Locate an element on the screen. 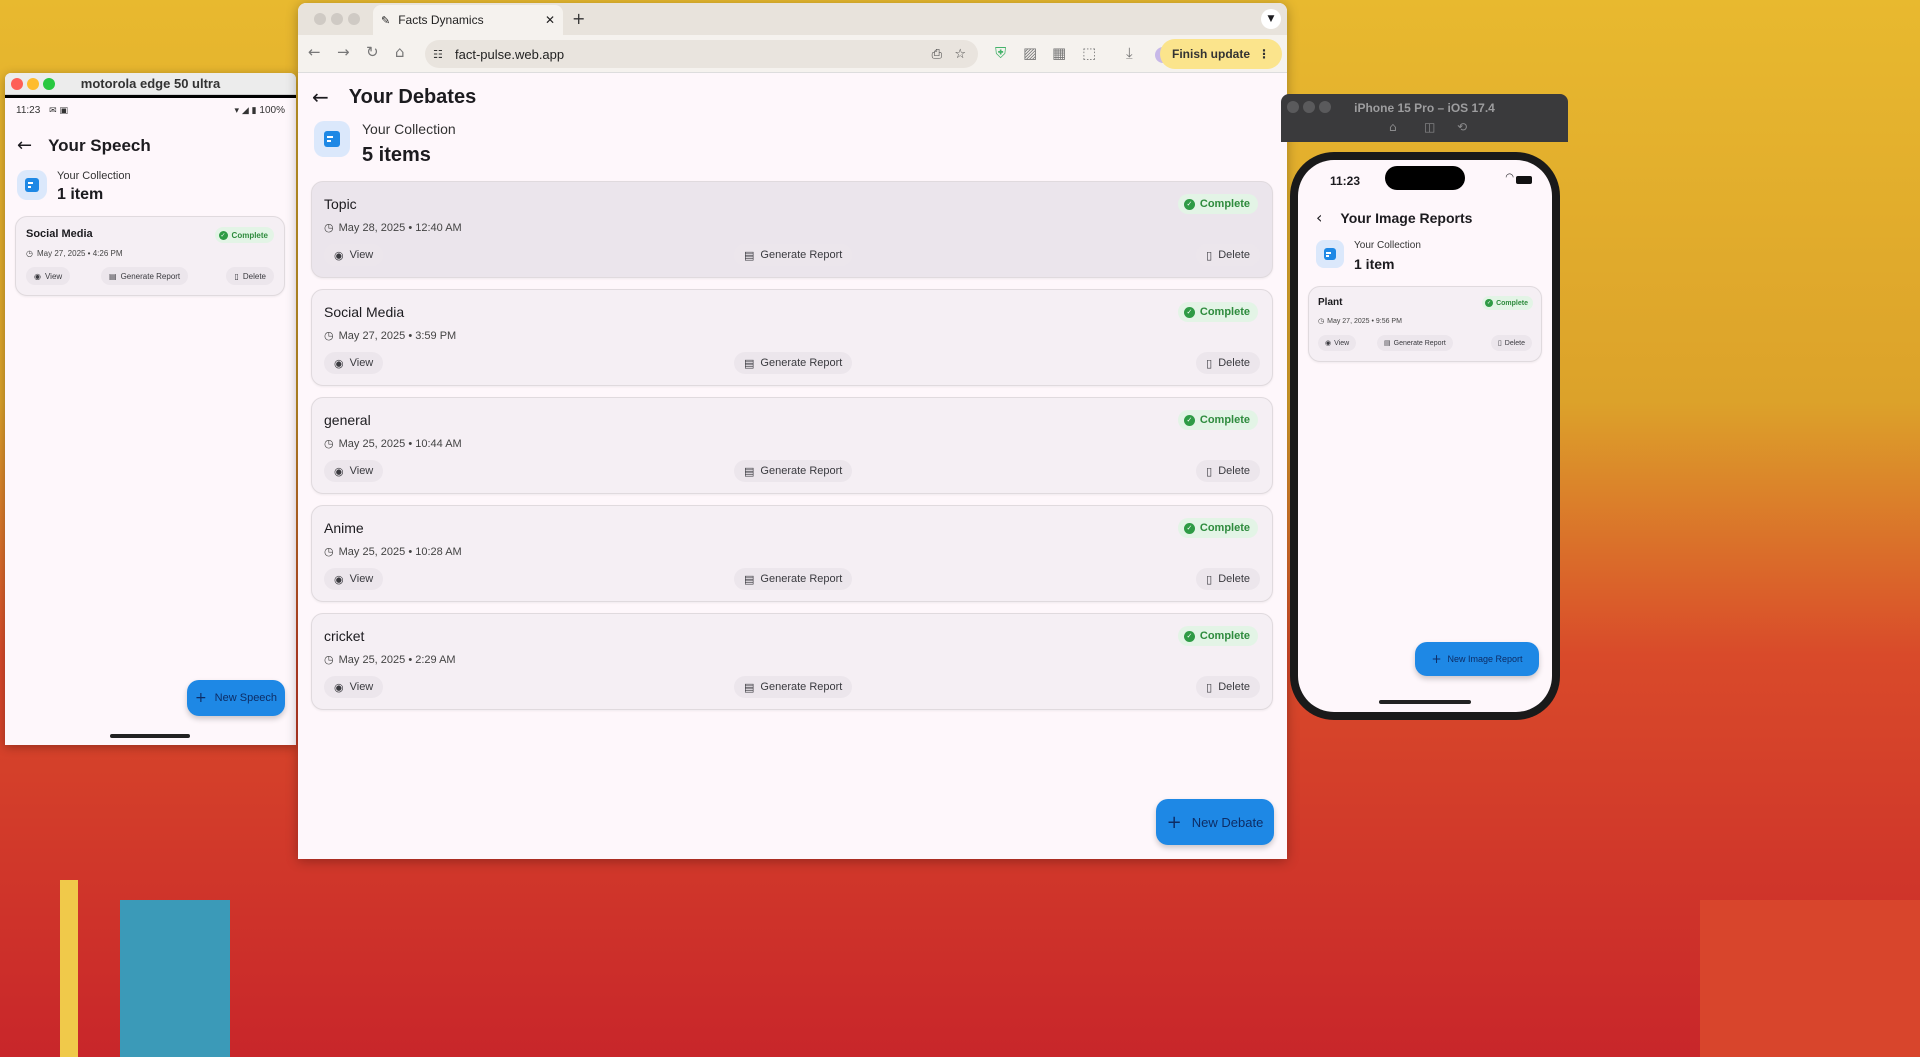 The width and height of the screenshot is (1920, 1057). browser-tab: ✎ Facts Dynamics ✕ is located at coordinates (468, 20).